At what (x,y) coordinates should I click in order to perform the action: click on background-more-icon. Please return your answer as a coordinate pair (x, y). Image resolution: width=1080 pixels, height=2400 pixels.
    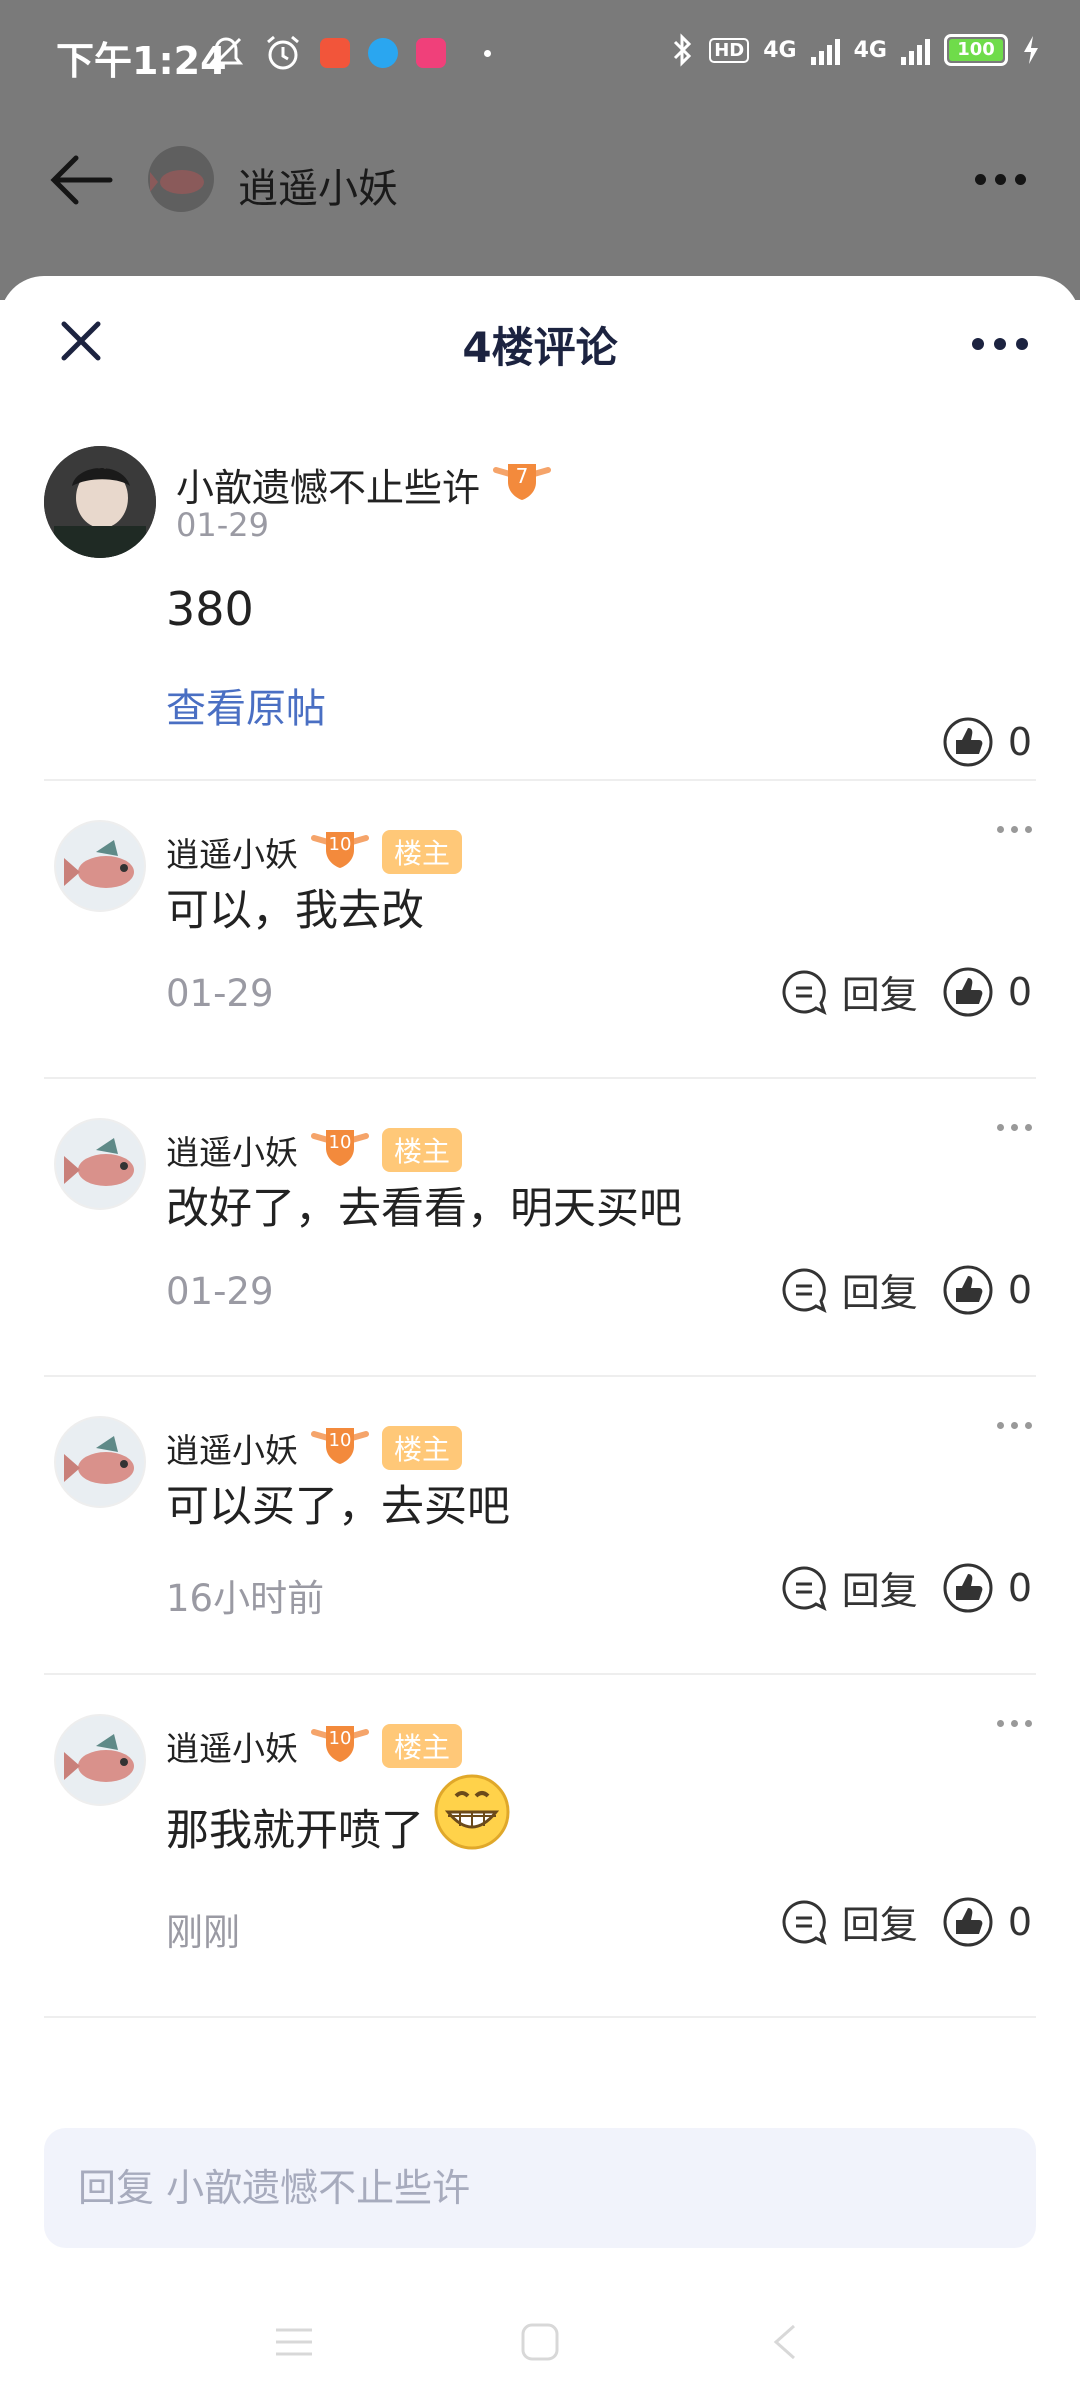
    Looking at the image, I should click on (1000, 179).